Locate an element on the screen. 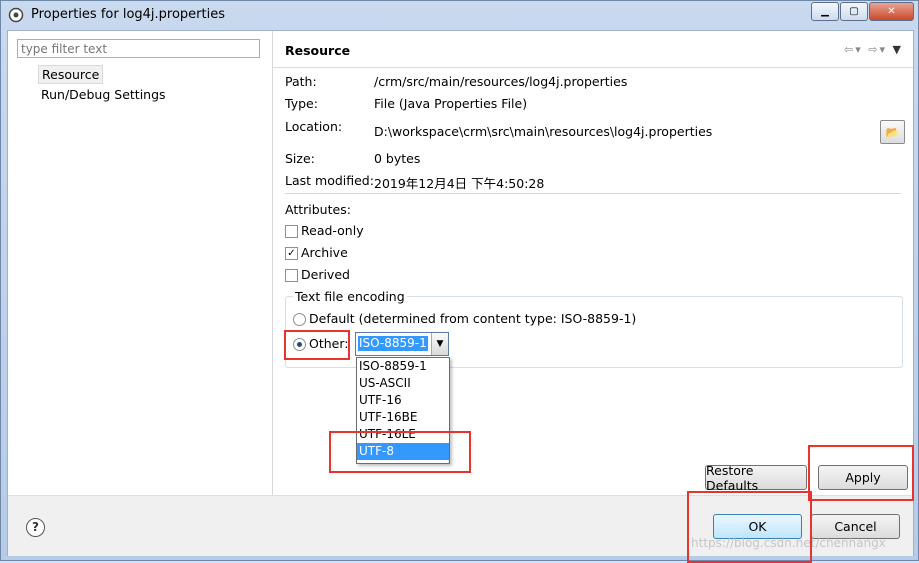 Image resolution: width=919 pixels, height=563 pixels. size-value: 0 bytes is located at coordinates (397, 158).